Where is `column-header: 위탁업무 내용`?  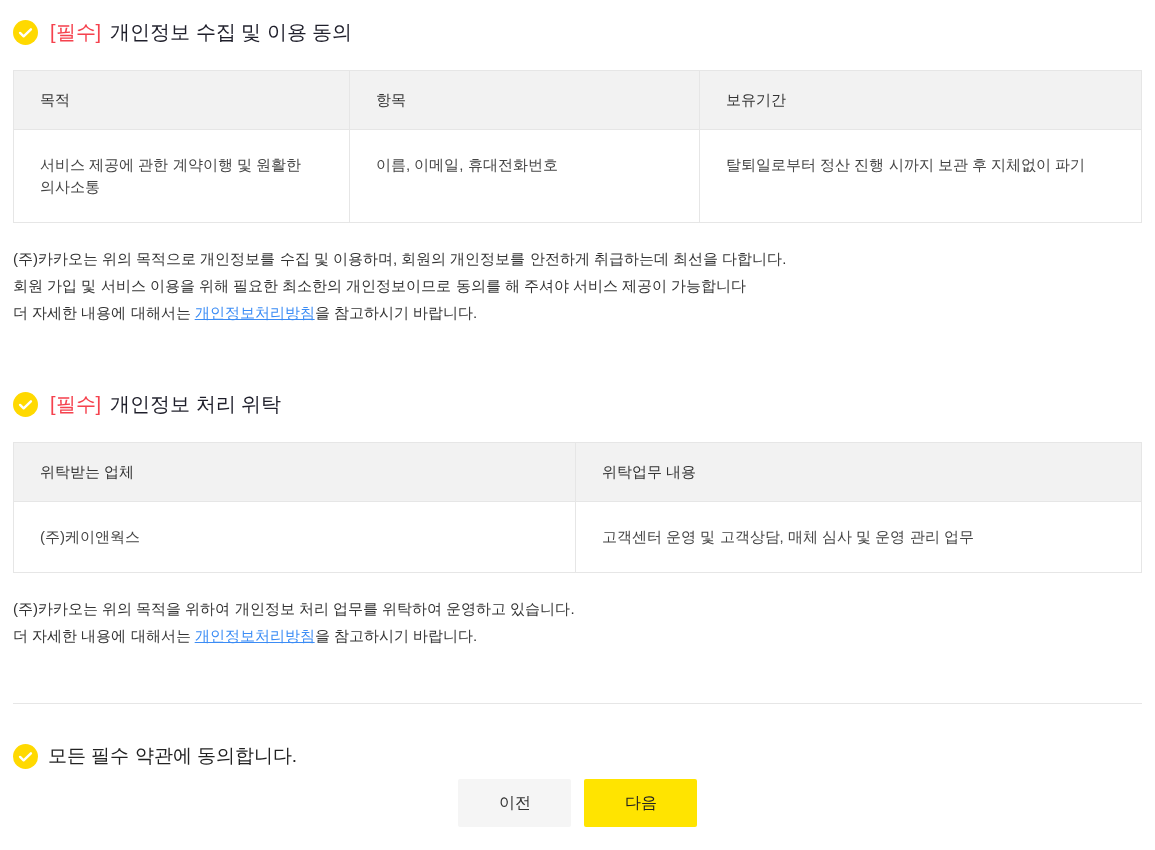 column-header: 위탁업무 내용 is located at coordinates (858, 472).